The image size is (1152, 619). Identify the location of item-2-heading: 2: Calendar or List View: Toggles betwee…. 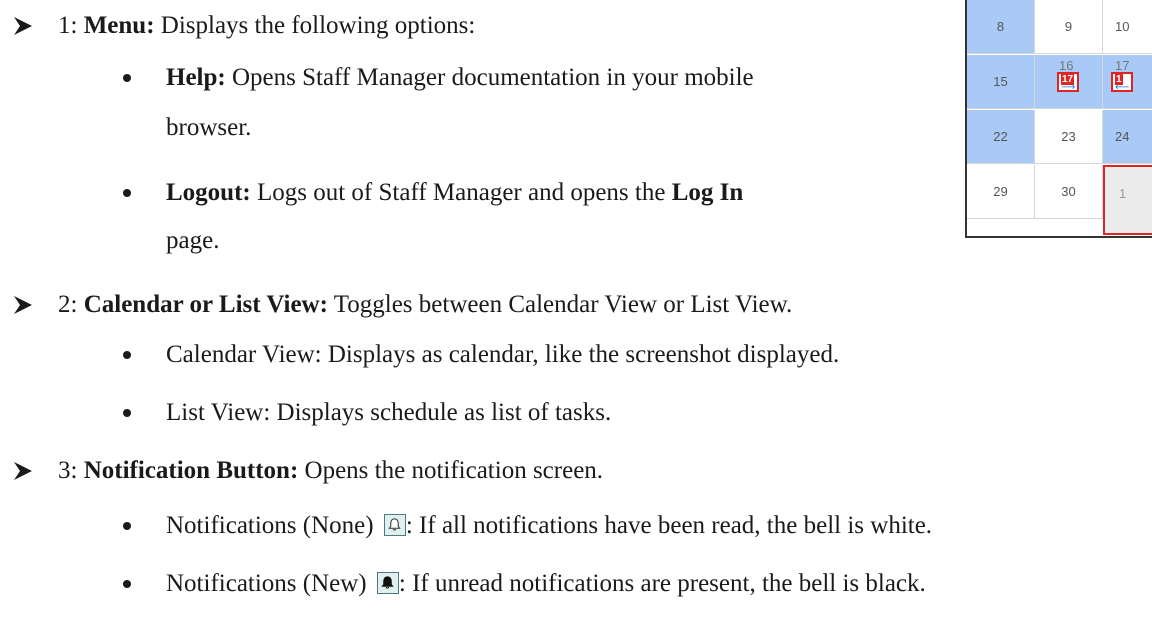
(425, 304).